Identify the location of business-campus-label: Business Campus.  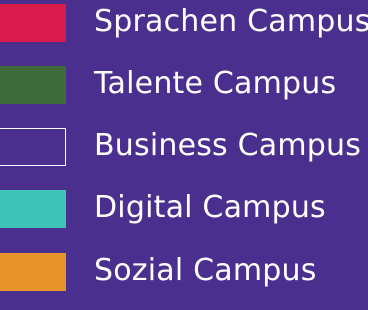
(228, 145).